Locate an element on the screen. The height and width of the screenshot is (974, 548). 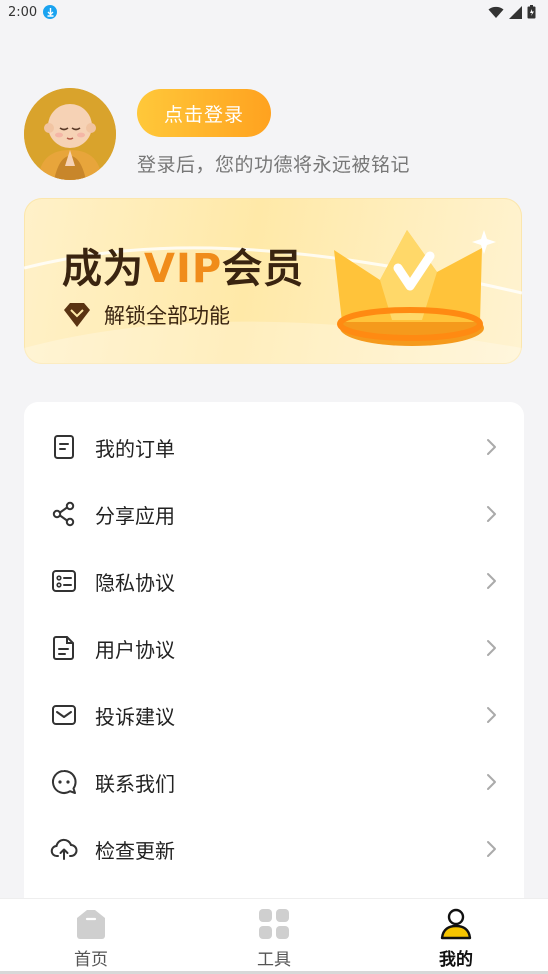
crown-icon is located at coordinates (415, 288).